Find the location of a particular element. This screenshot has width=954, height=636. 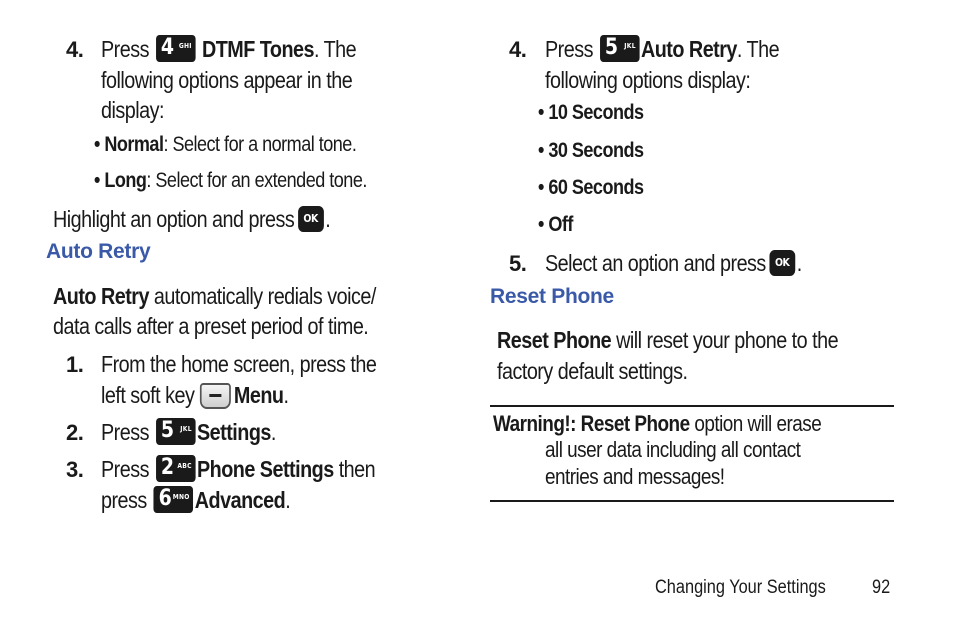

key-6-icon: 6 MNO is located at coordinates (173, 500).